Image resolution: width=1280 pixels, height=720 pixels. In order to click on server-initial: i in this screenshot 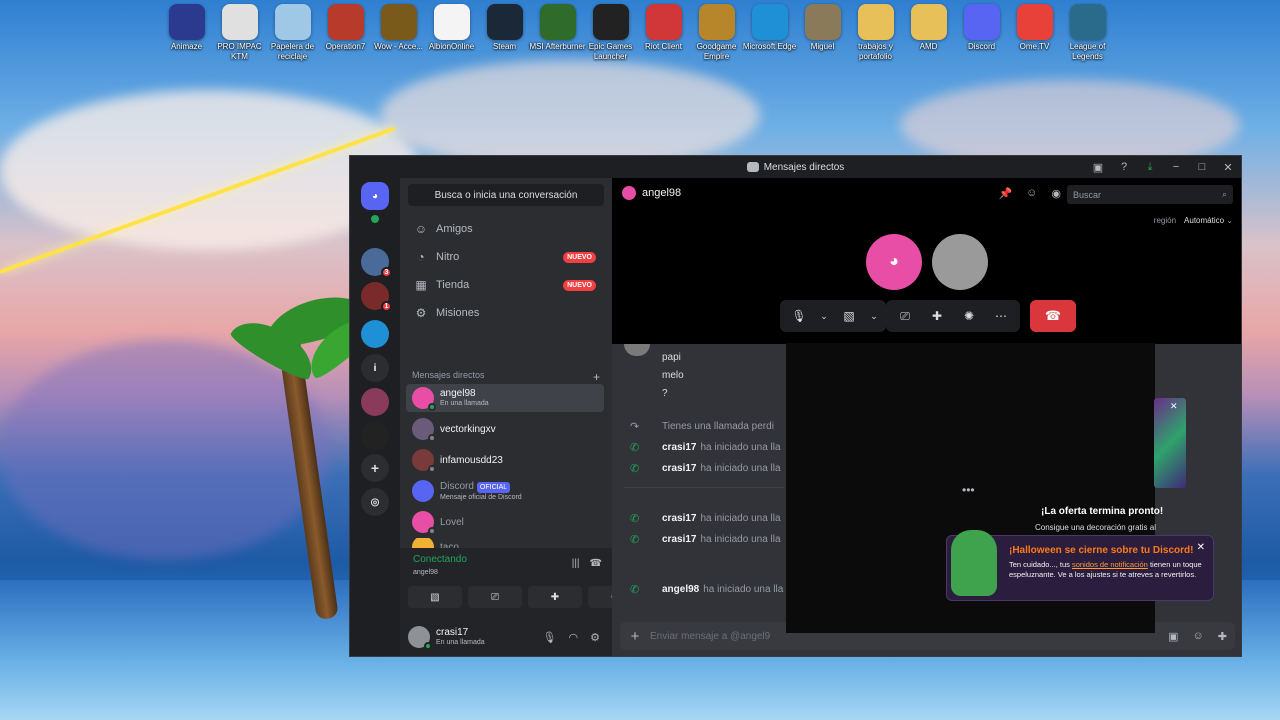, I will do `click(375, 368)`.